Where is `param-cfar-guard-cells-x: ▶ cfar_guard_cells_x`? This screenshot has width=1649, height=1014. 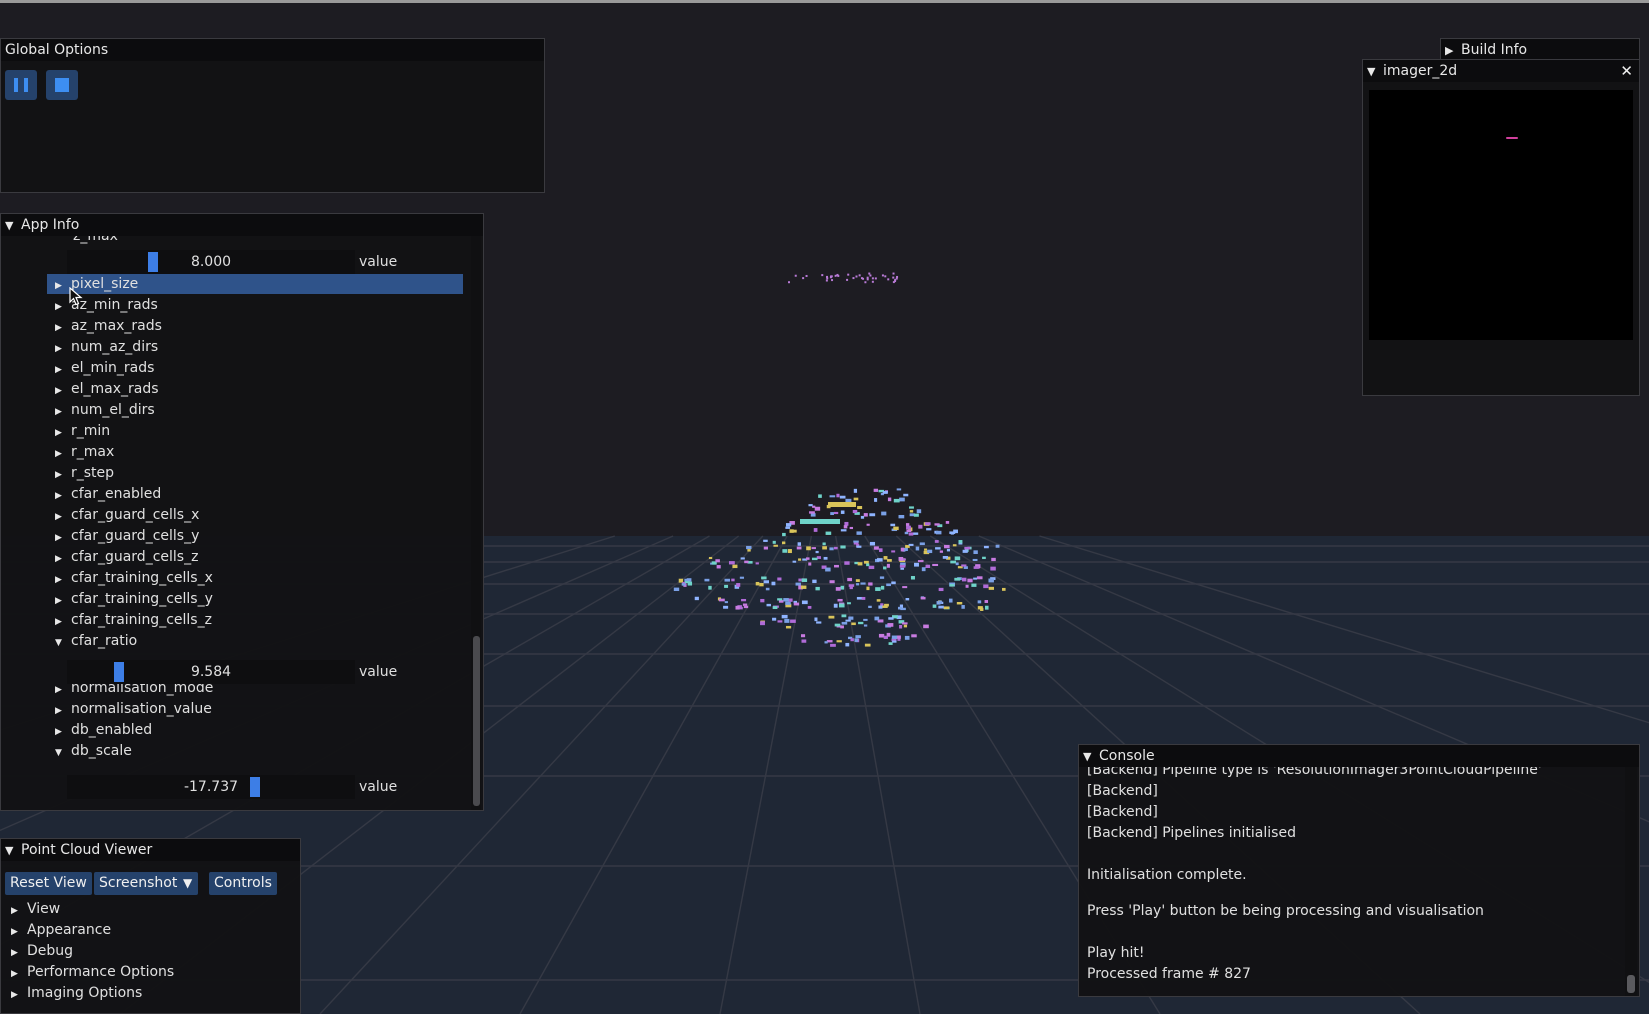
param-cfar-guard-cells-x: ▶ cfar_guard_cells_x is located at coordinates (123, 515).